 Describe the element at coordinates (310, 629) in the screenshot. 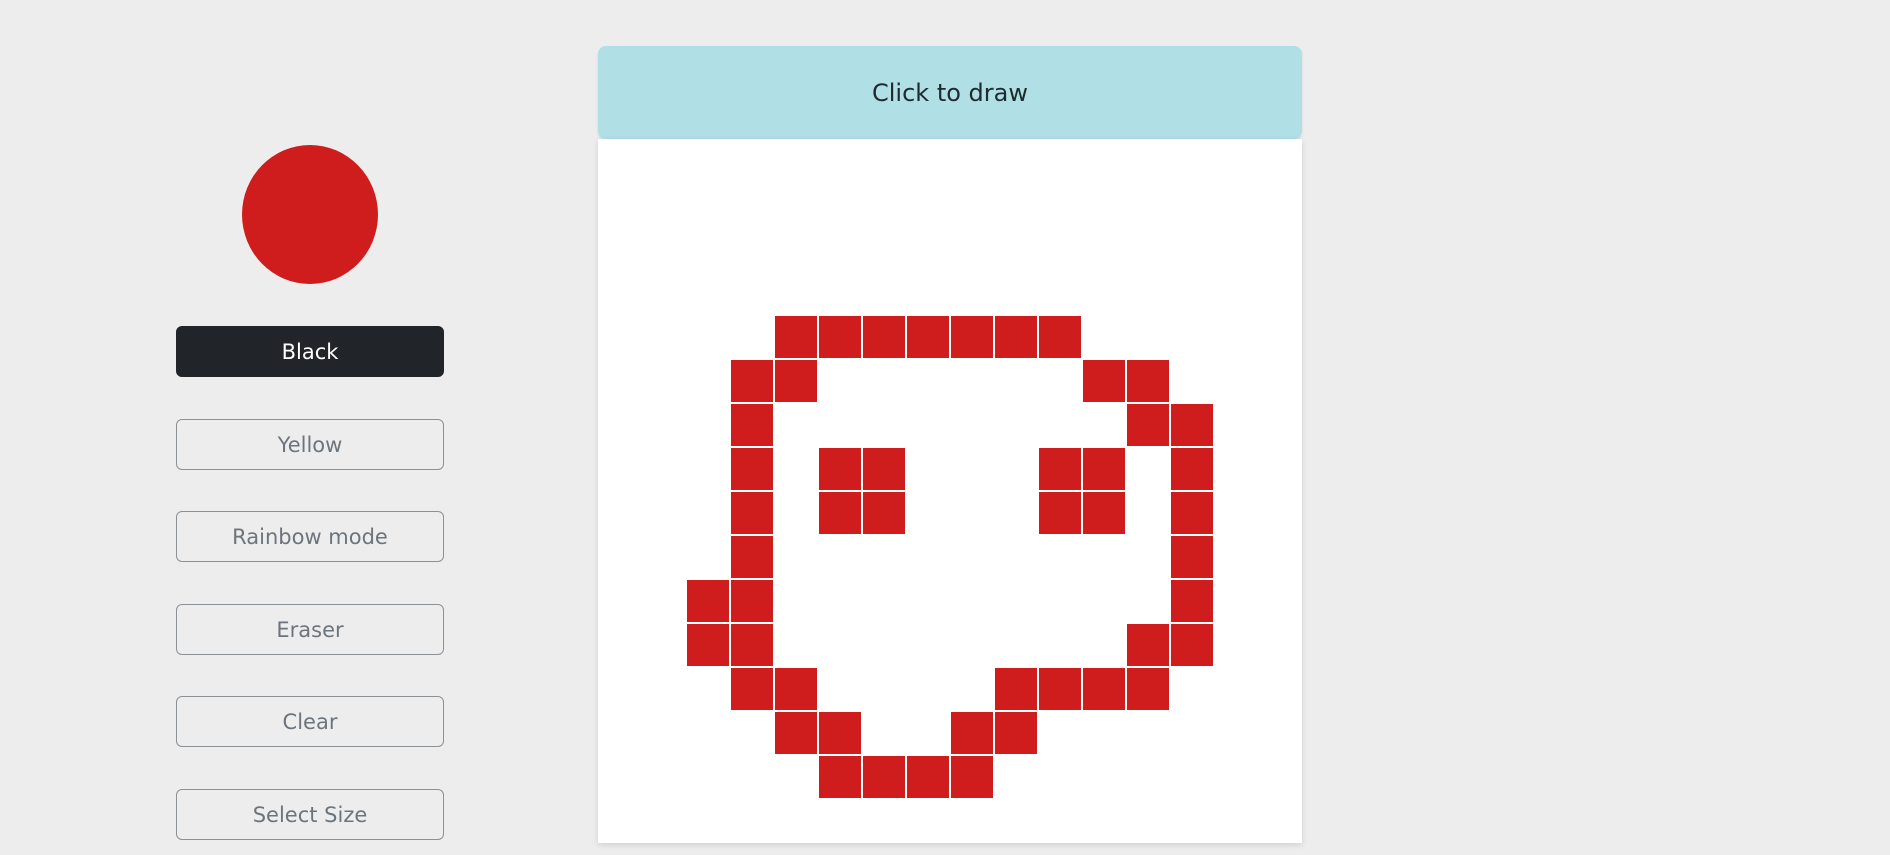

I see `eraser-button: Eraser` at that location.